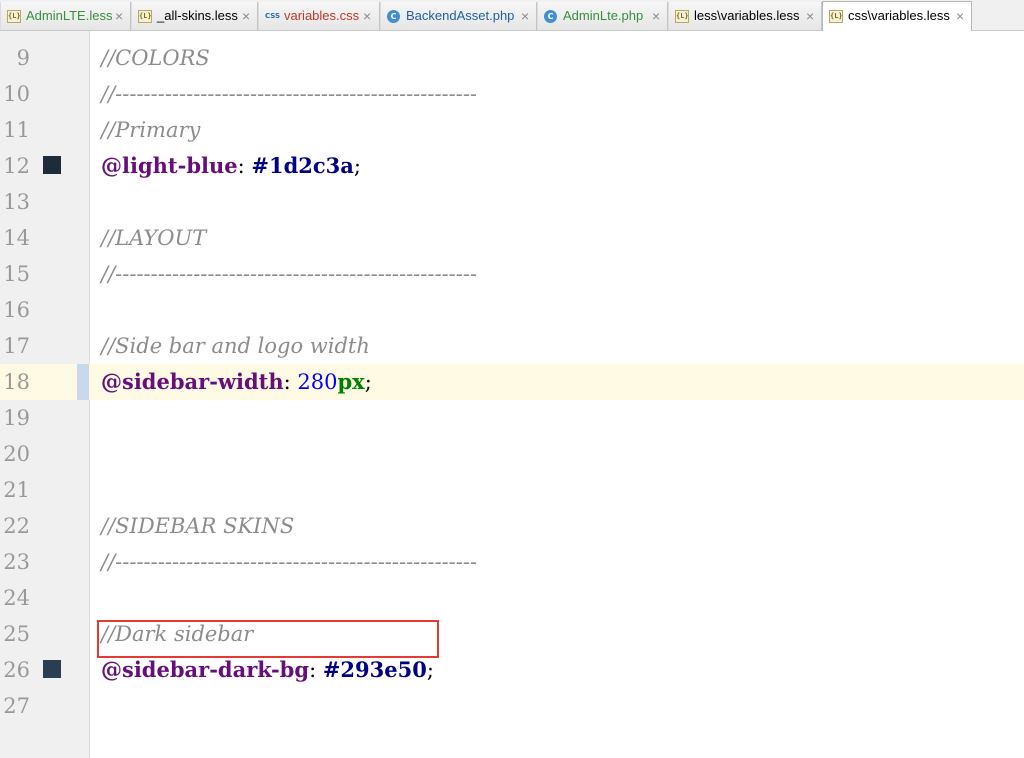  Describe the element at coordinates (16, 166) in the screenshot. I see `line-number: 12` at that location.